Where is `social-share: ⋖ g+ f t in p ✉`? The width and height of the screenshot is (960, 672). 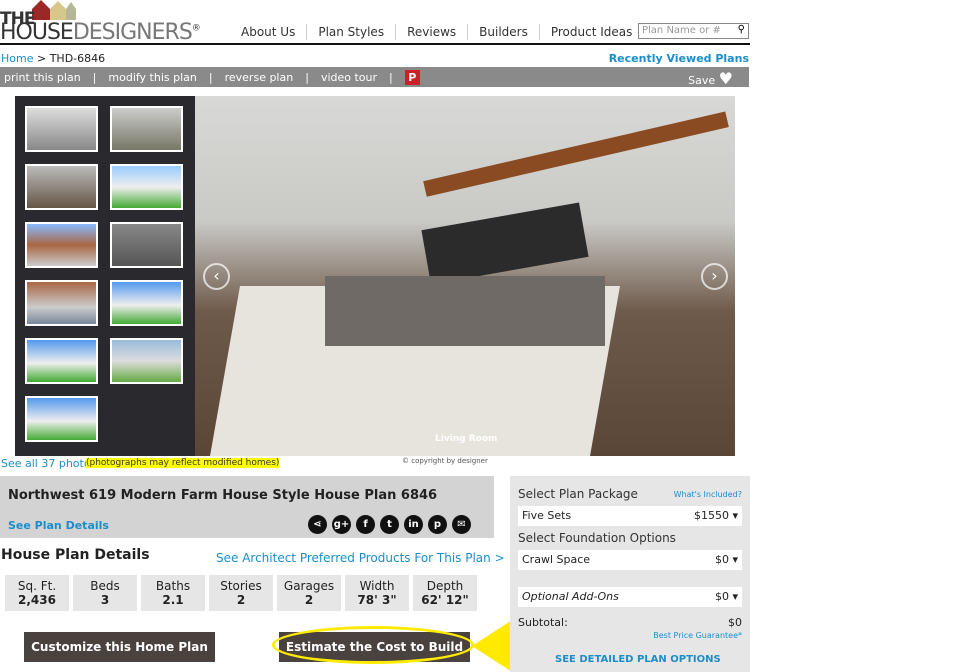 social-share: ⋖ g+ f t in p ✉ is located at coordinates (389, 524).